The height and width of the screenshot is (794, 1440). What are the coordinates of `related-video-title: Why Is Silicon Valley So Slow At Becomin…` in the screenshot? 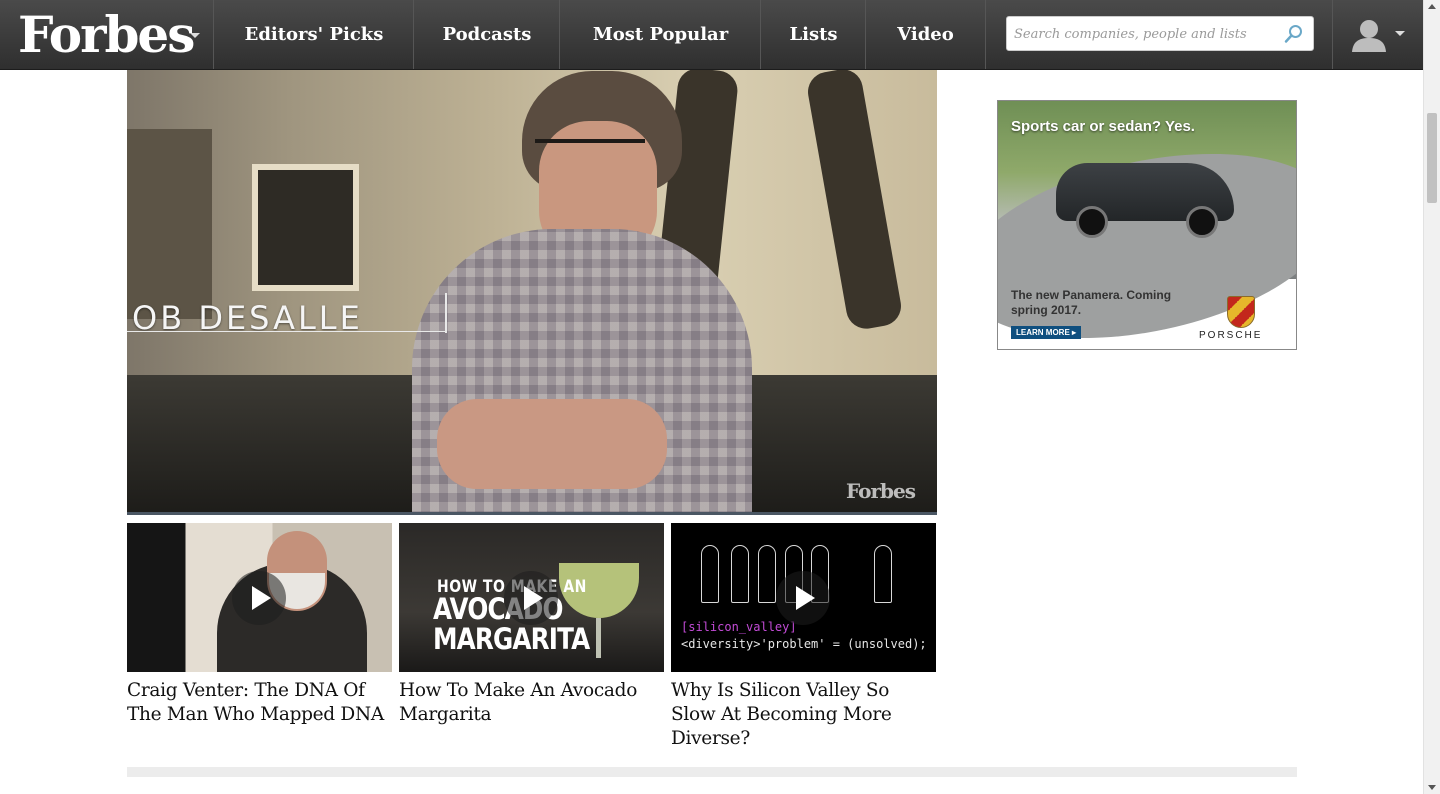 It's located at (805, 715).